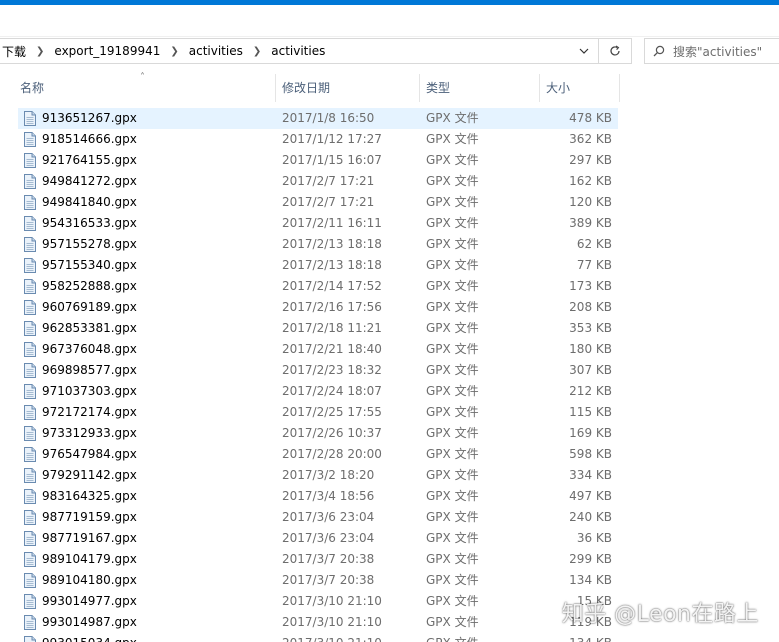 This screenshot has width=779, height=642. Describe the element at coordinates (14, 51) in the screenshot. I see `breadcrumb-item-downloads: 下载` at that location.